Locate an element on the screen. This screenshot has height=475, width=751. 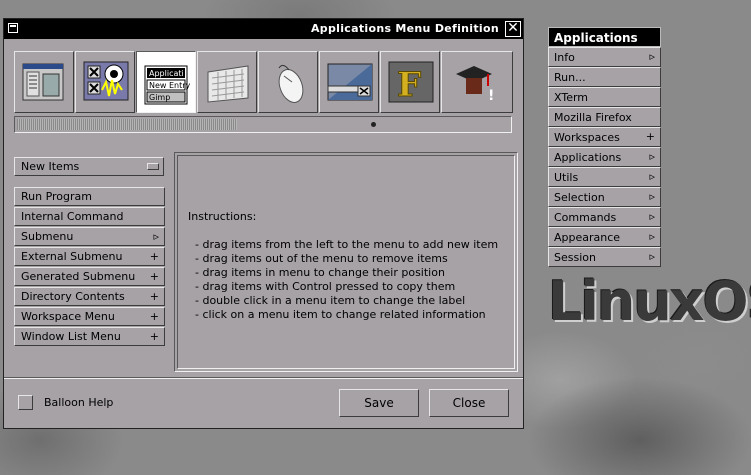
tool-keyboard is located at coordinates (227, 82).